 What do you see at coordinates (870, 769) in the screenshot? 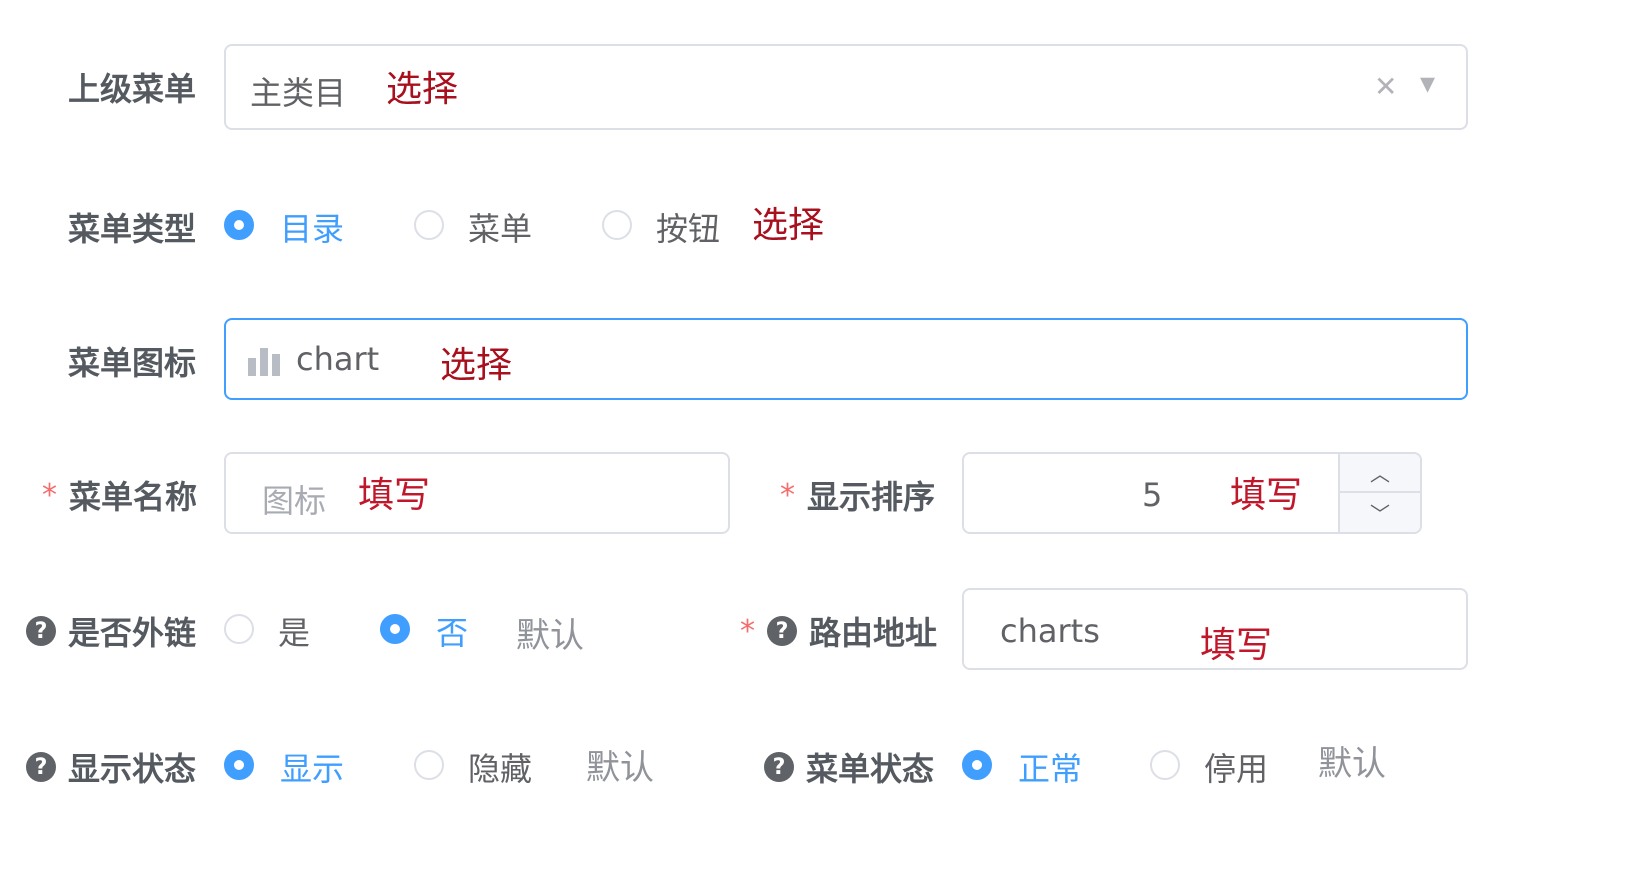
I see `menu-status-label-text: 菜单状态` at bounding box center [870, 769].